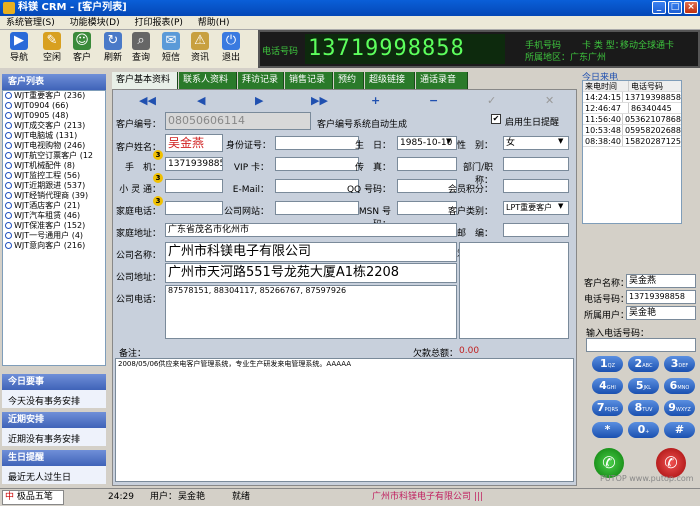  What do you see at coordinates (54, 156) in the screenshot?
I see `list-item: WJT航空订票客户 (12` at bounding box center [54, 156].